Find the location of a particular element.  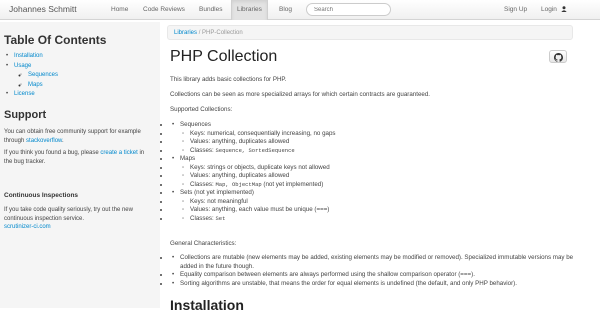

breadcrumb-libraries: Libraries is located at coordinates (185, 33).